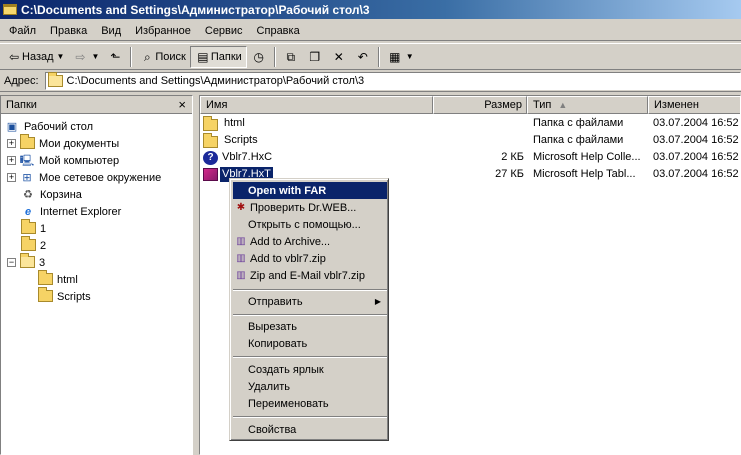 Image resolution: width=741 pixels, height=455 pixels. What do you see at coordinates (35, 57) in the screenshot?
I see `back-button: ⇦ Назад ▼` at bounding box center [35, 57].